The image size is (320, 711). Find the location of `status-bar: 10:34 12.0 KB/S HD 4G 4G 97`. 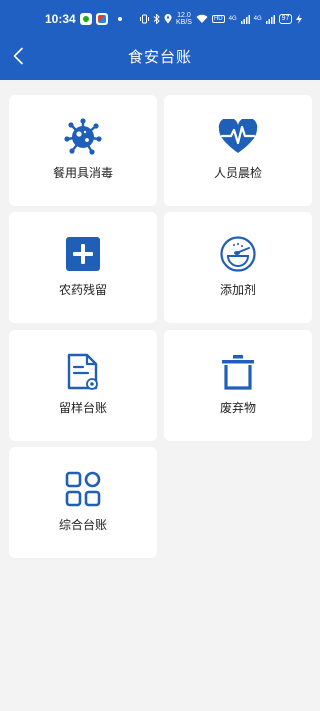

status-bar: 10:34 12.0 KB/S HD 4G 4G 97 is located at coordinates (160, 20).